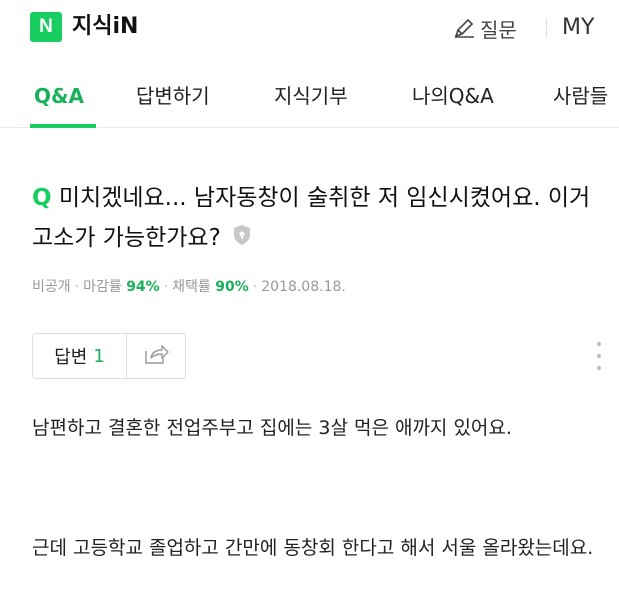  What do you see at coordinates (42, 198) in the screenshot?
I see `question-mark-icon: Q` at bounding box center [42, 198].